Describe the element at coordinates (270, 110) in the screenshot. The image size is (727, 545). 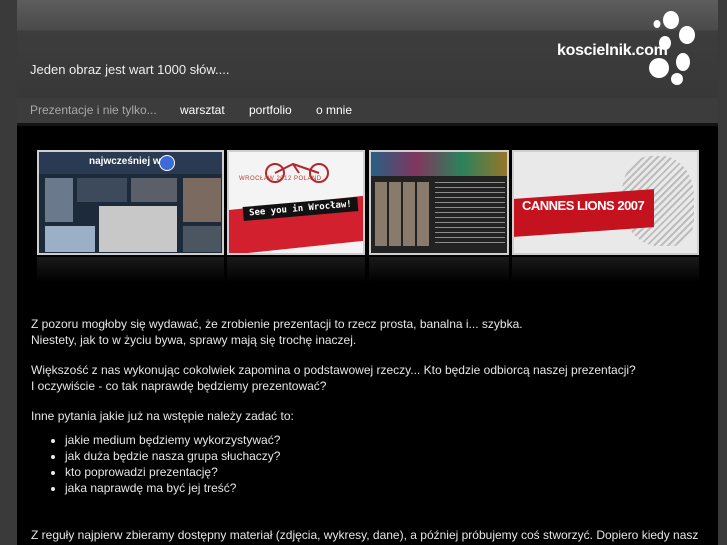
I see `nav-item-portfolio: portfolio` at that location.